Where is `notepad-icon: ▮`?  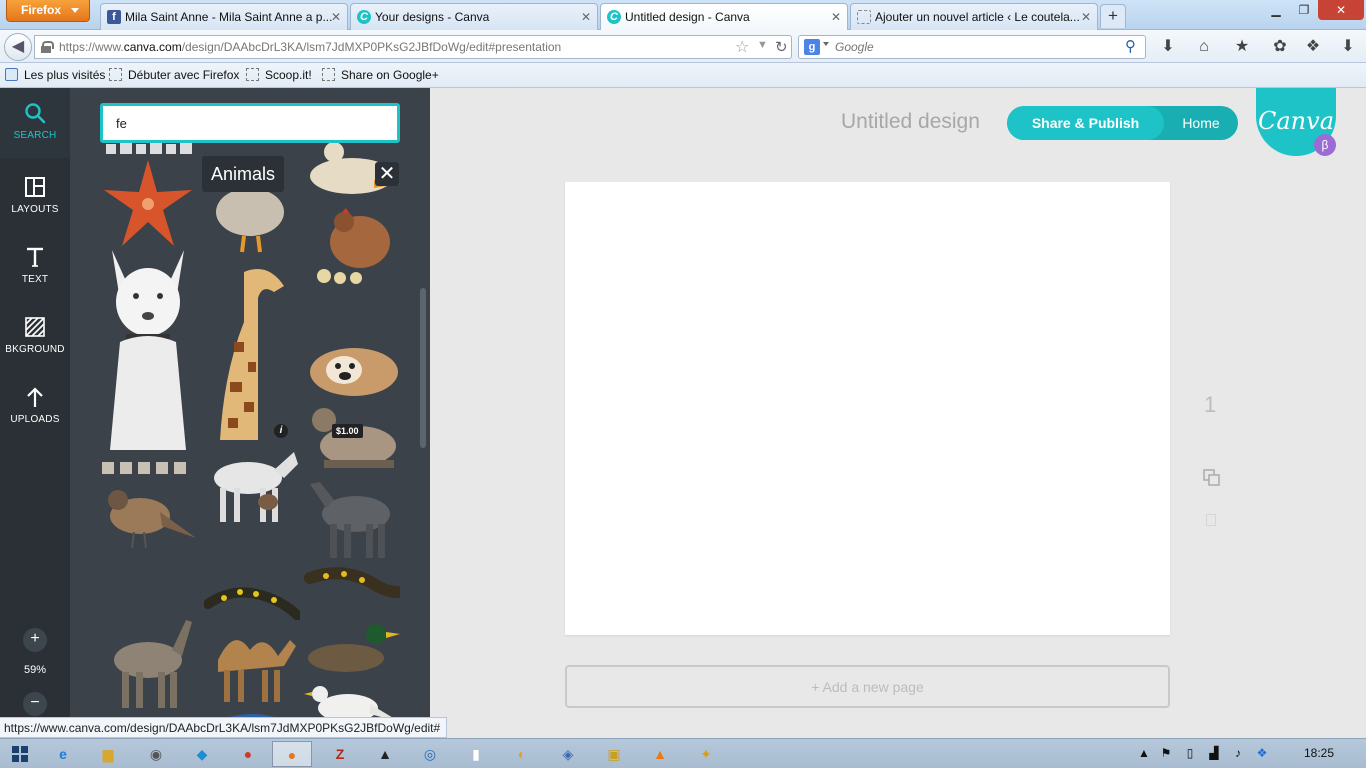
notepad-icon: ▮ is located at coordinates (476, 754).